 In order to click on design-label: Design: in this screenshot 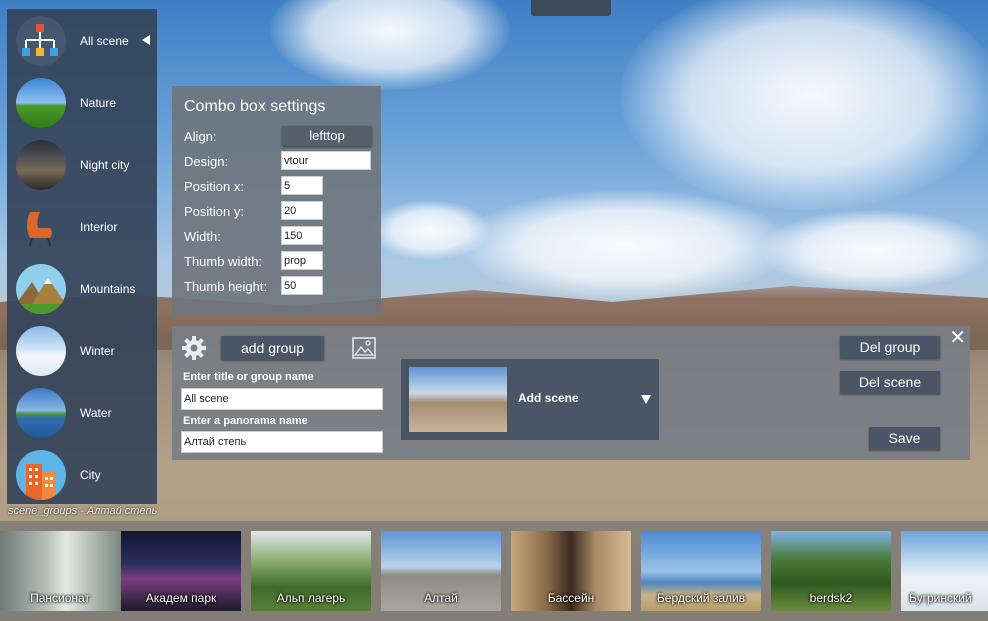, I will do `click(206, 161)`.